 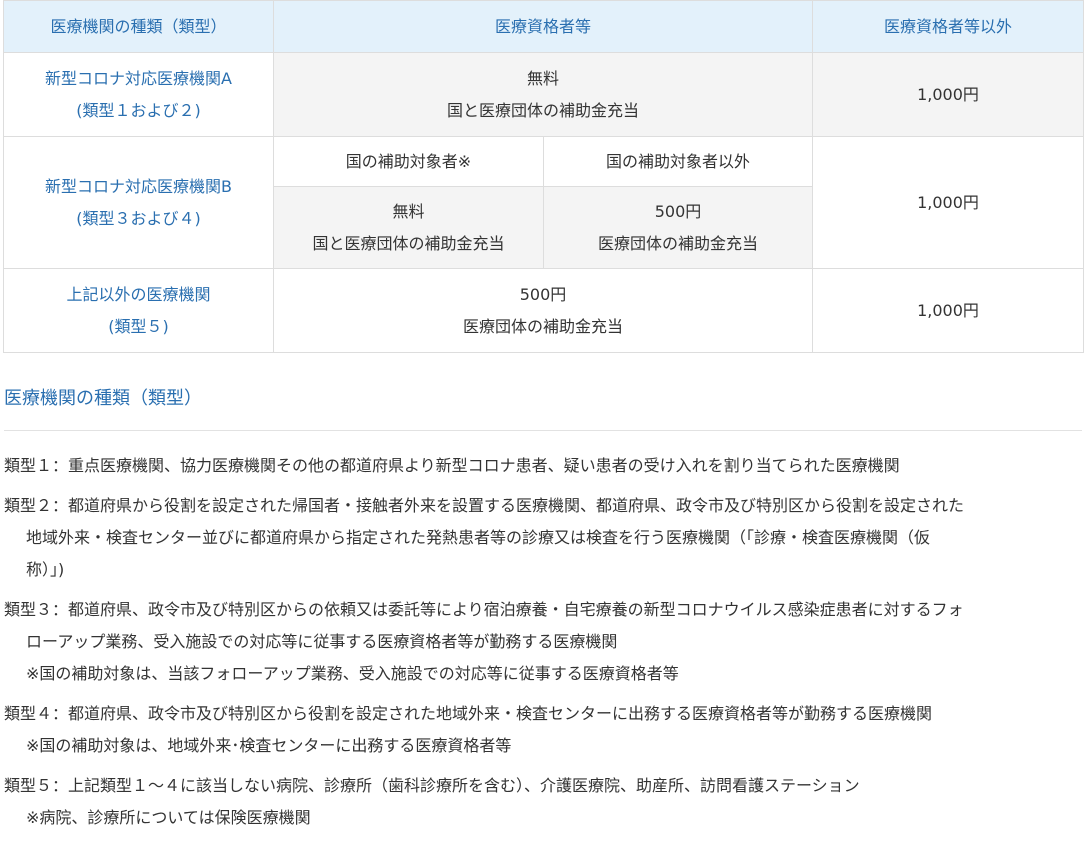 I want to click on facility-a-qualified-fee: 無料 国と医療団体の補助金充当, so click(x=543, y=94).